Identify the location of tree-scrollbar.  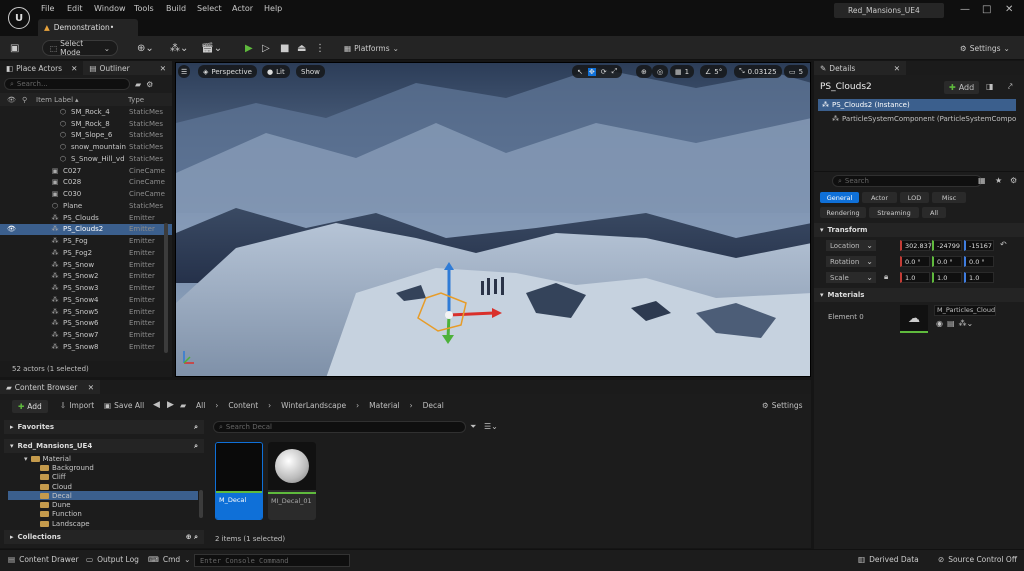
(201, 504).